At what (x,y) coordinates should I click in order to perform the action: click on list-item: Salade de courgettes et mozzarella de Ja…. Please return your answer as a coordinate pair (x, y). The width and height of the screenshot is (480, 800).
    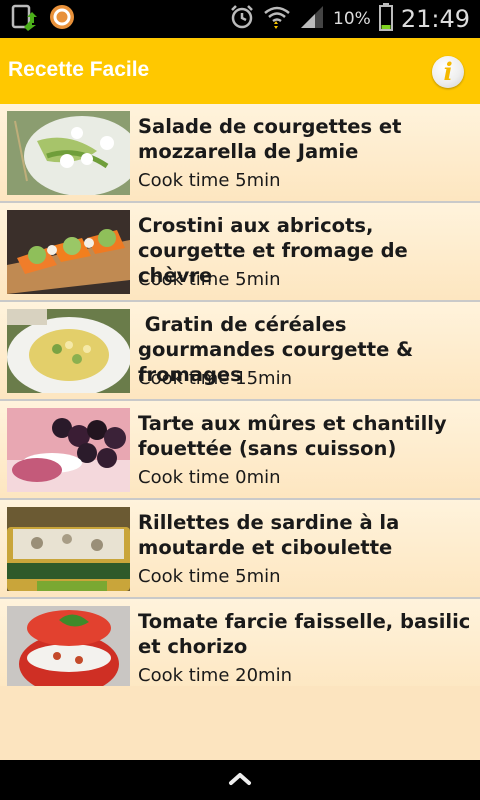
    Looking at the image, I should click on (240, 153).